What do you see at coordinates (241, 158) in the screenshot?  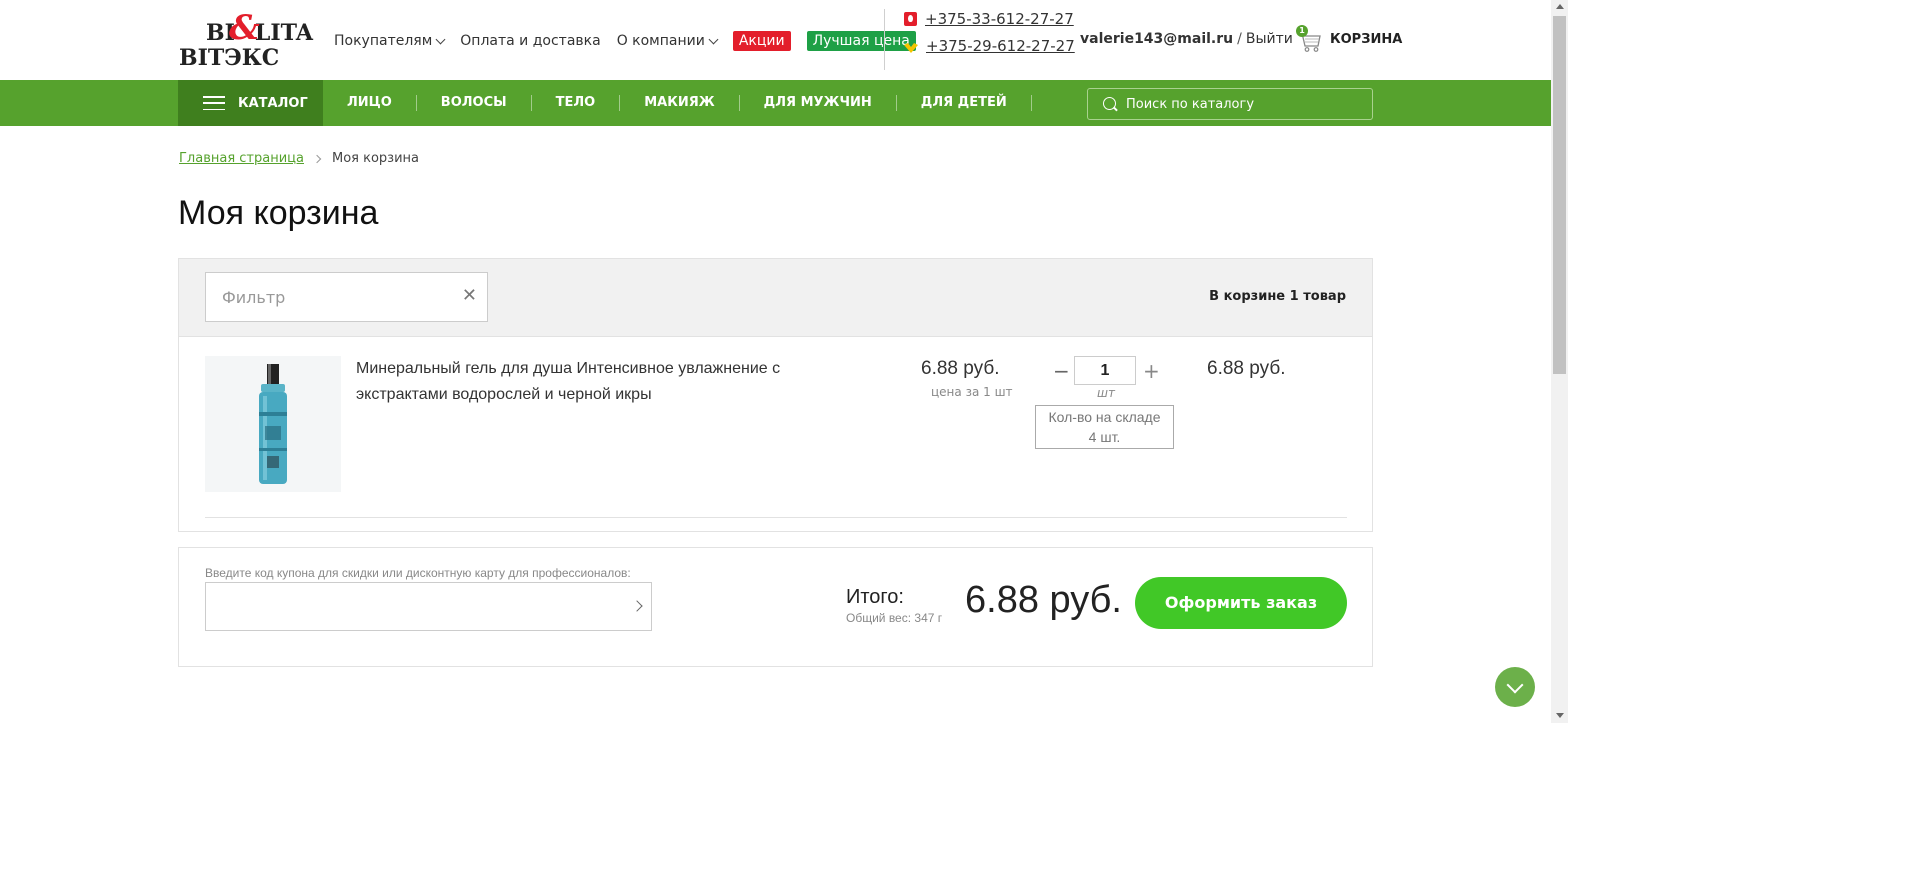 I see `breadcrumb-home: Главная страница` at bounding box center [241, 158].